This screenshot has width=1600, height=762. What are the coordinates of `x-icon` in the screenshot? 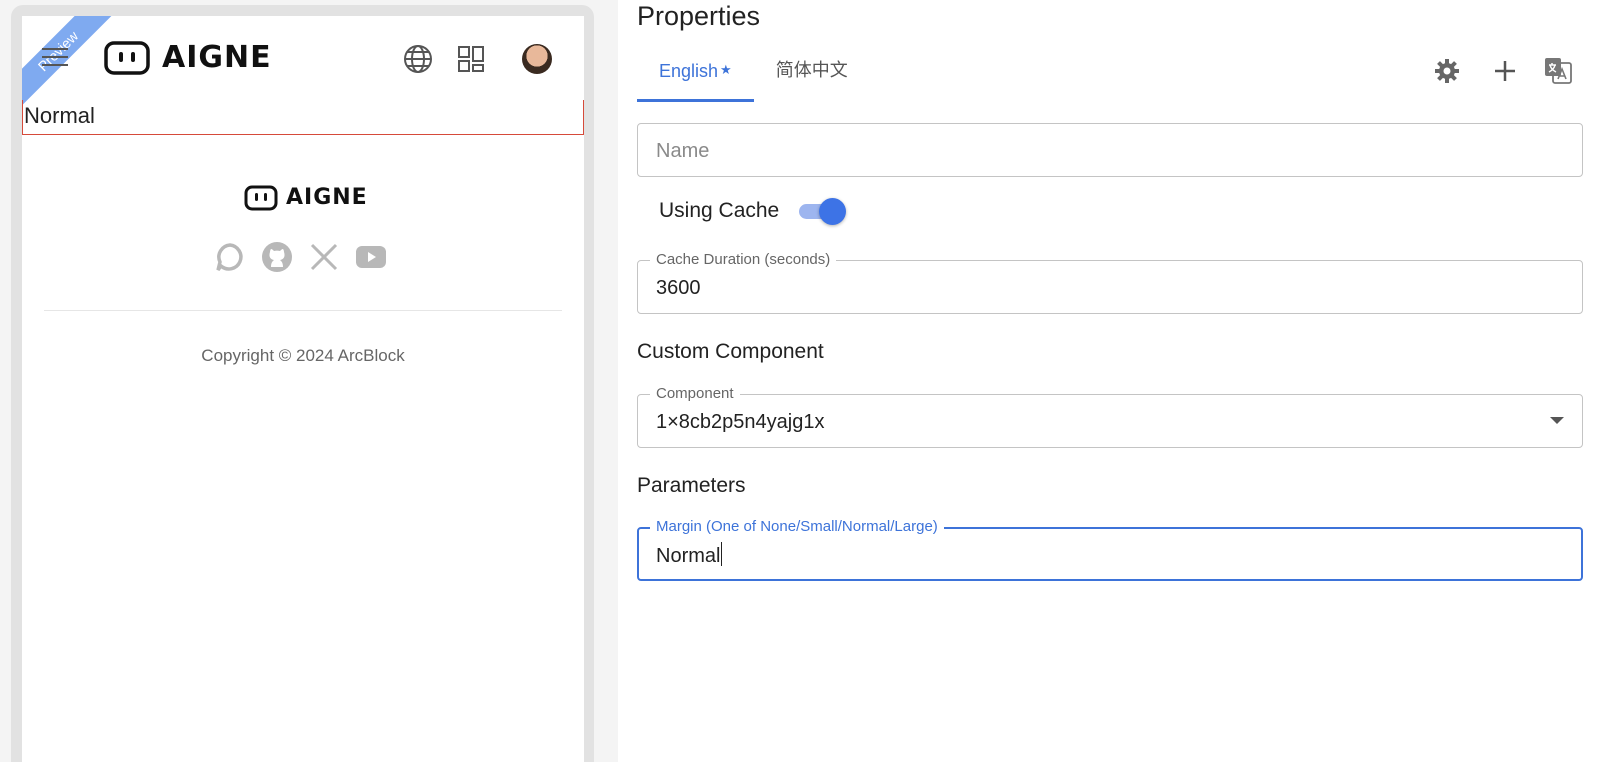 It's located at (324, 257).